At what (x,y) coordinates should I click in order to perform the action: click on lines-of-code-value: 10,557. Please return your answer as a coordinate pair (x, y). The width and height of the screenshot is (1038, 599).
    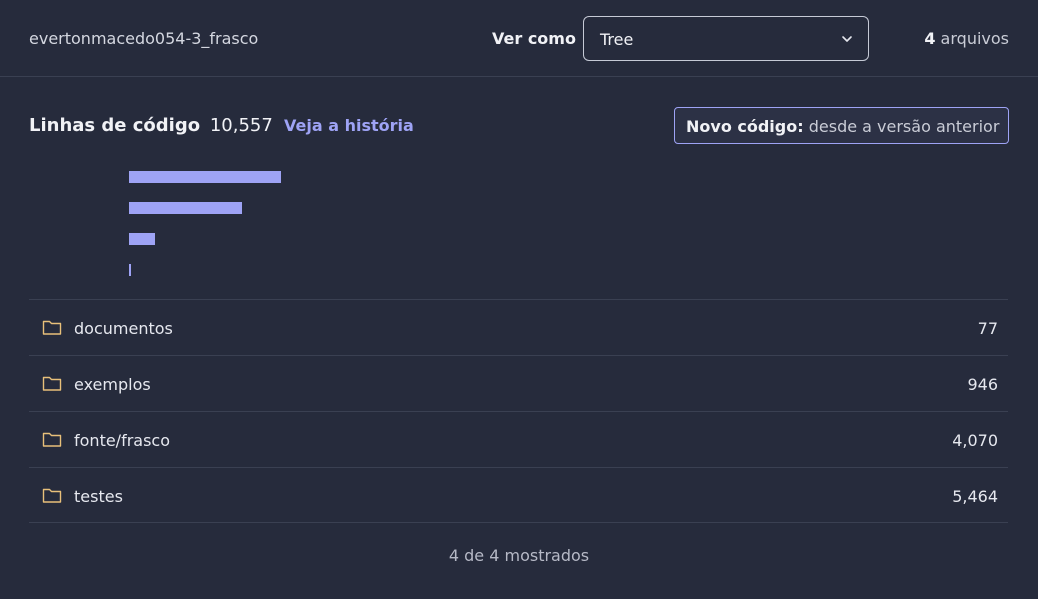
    Looking at the image, I should click on (241, 125).